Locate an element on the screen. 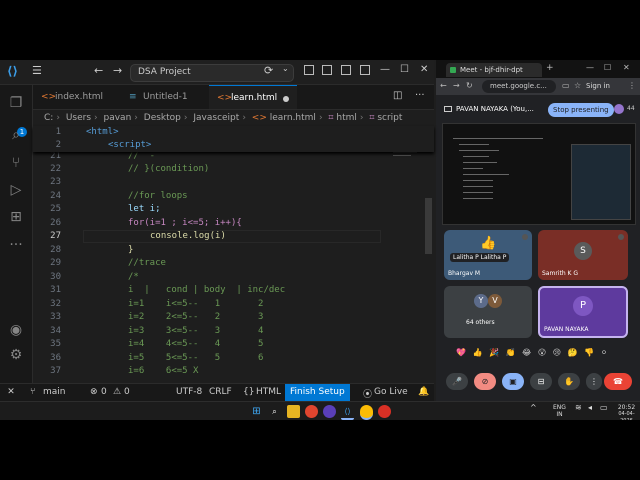  tab-label: learn.html is located at coordinates (254, 98).